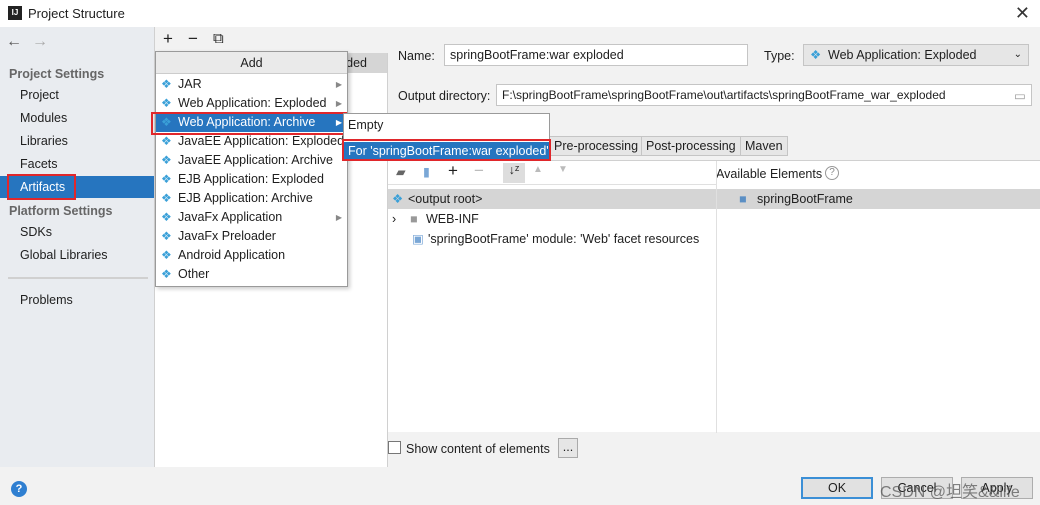  What do you see at coordinates (433, 219) in the screenshot?
I see `tree-item-web-inf: › ■ WEB-INF` at bounding box center [433, 219].